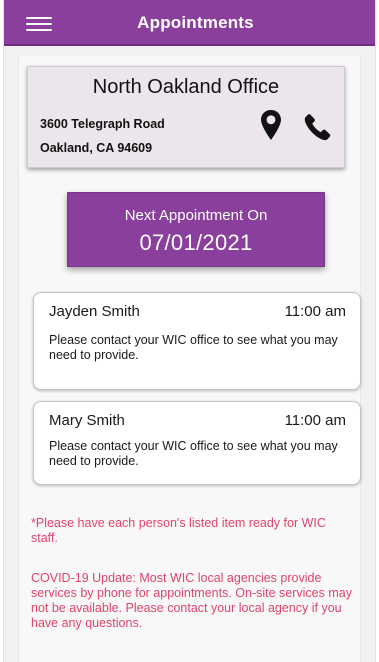 Image resolution: width=379 pixels, height=662 pixels. Describe the element at coordinates (196, 215) in the screenshot. I see `next-appointment-label: Next Appointment On` at that location.